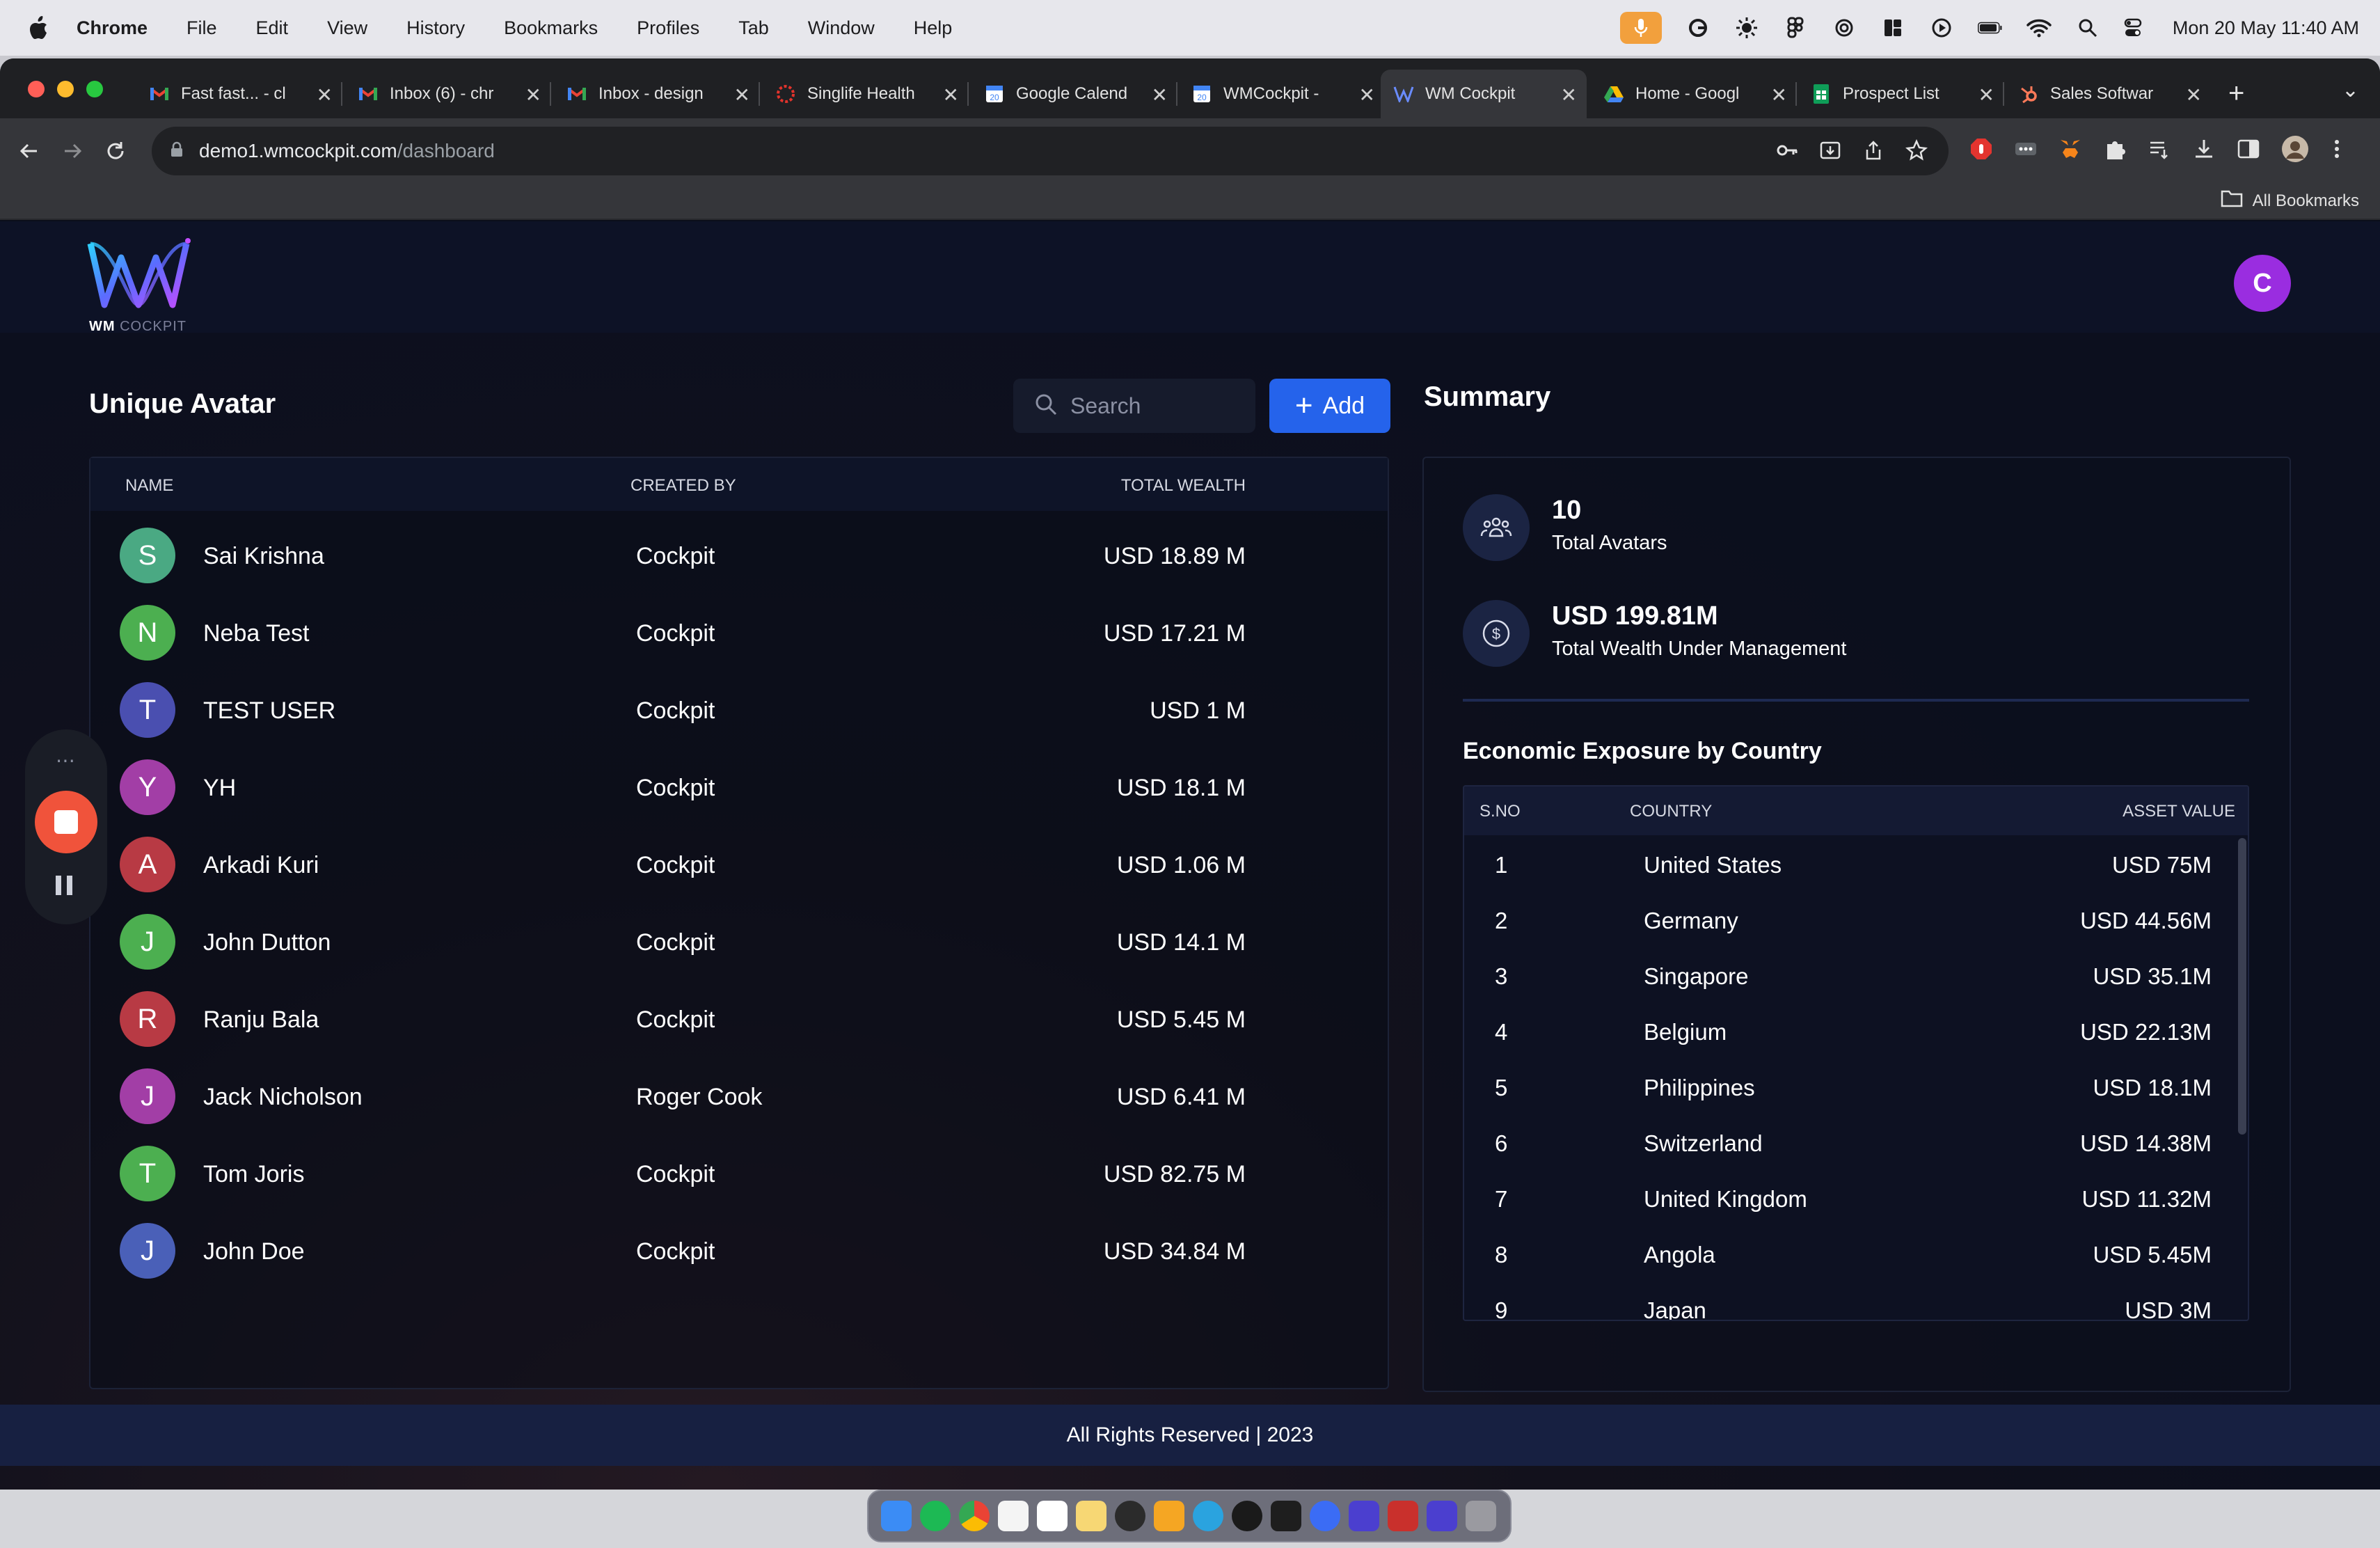 The width and height of the screenshot is (2380, 1548). What do you see at coordinates (2039, 27) in the screenshot?
I see `wifi-icon` at bounding box center [2039, 27].